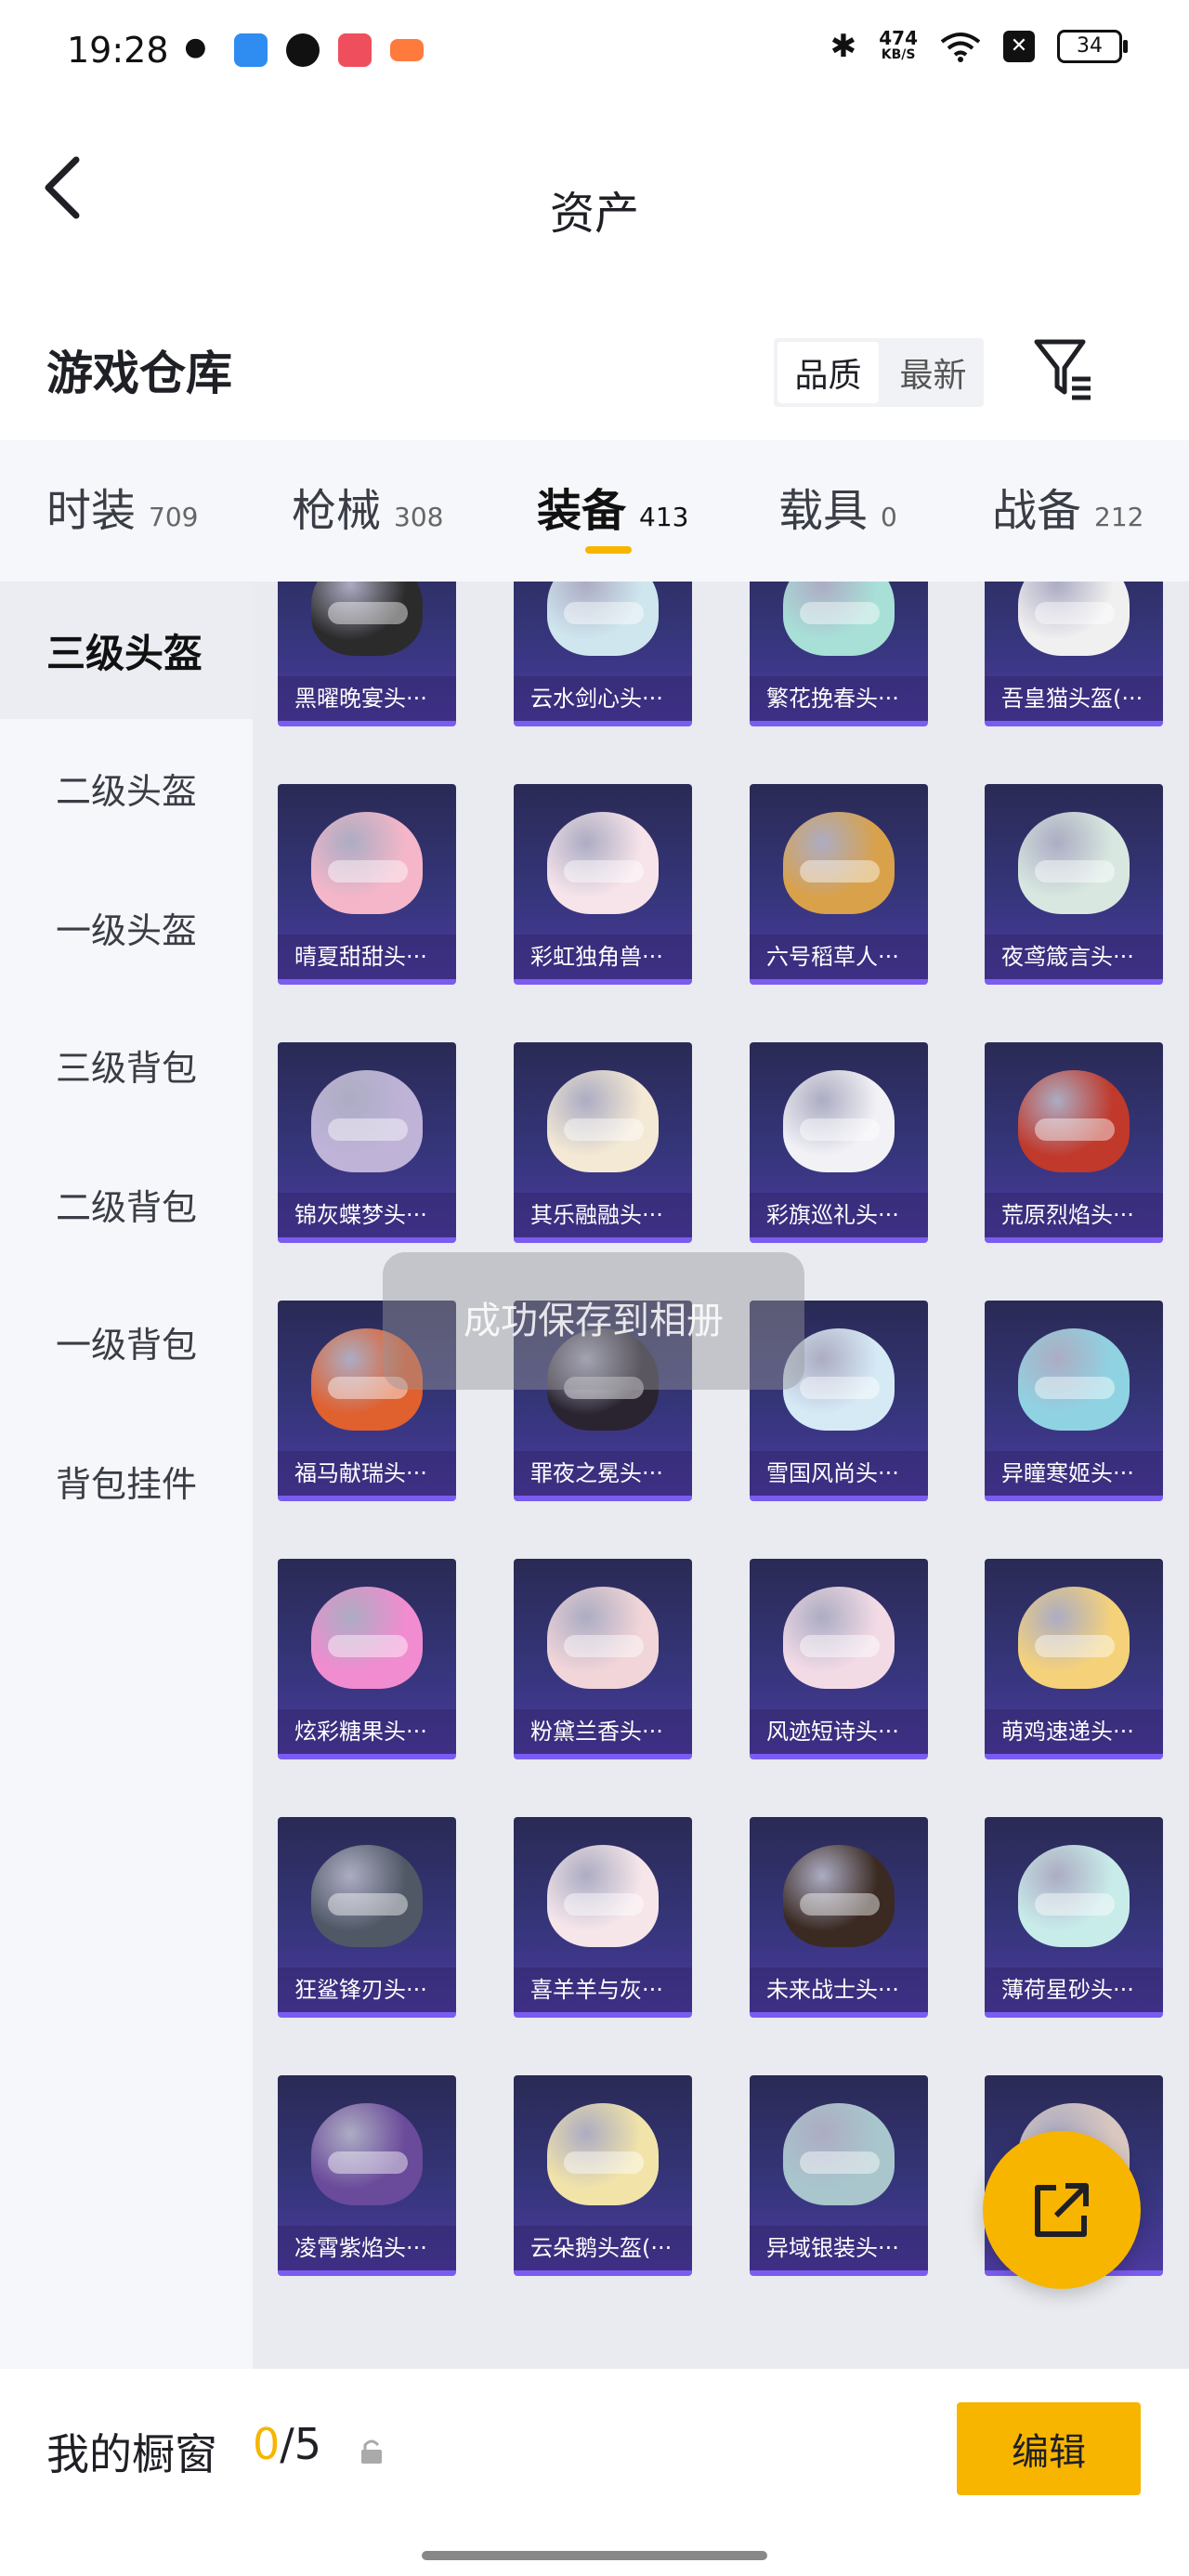  What do you see at coordinates (839, 654) in the screenshot?
I see `helmet-item-card: 繁花挽春头···` at bounding box center [839, 654].